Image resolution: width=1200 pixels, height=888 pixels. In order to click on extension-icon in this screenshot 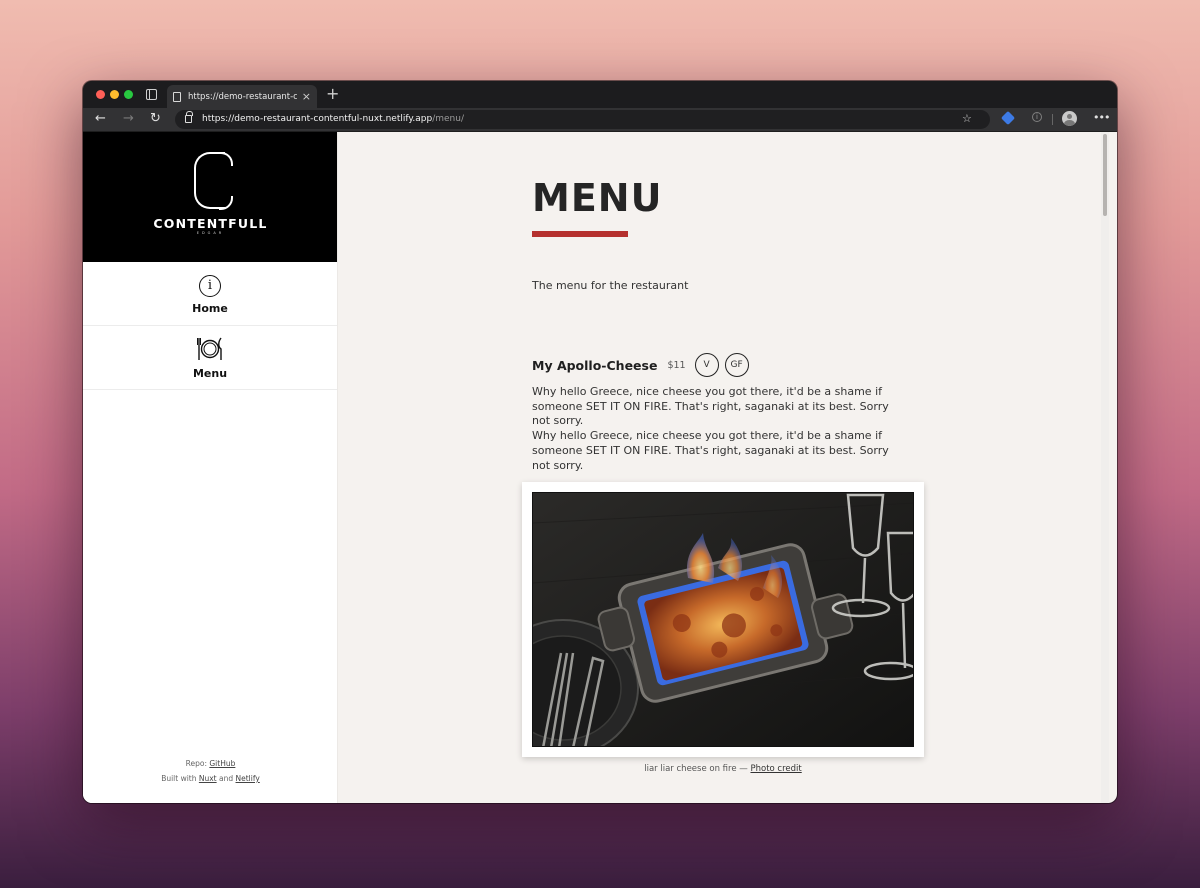, I will do `click(1008, 118)`.